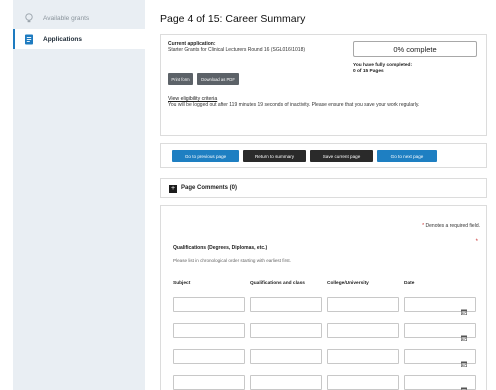 The width and height of the screenshot is (496, 390). What do you see at coordinates (182, 283) in the screenshot?
I see `column-header-subject: Subject` at bounding box center [182, 283].